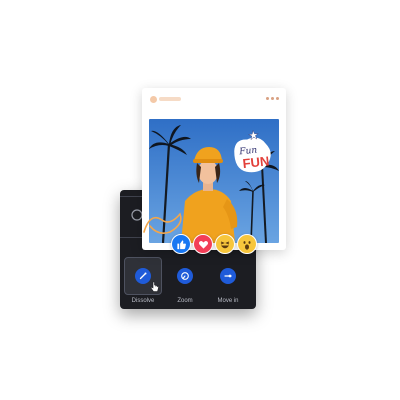 This screenshot has width=400, height=400. I want to click on animation-option-zoom, so click(185, 276).